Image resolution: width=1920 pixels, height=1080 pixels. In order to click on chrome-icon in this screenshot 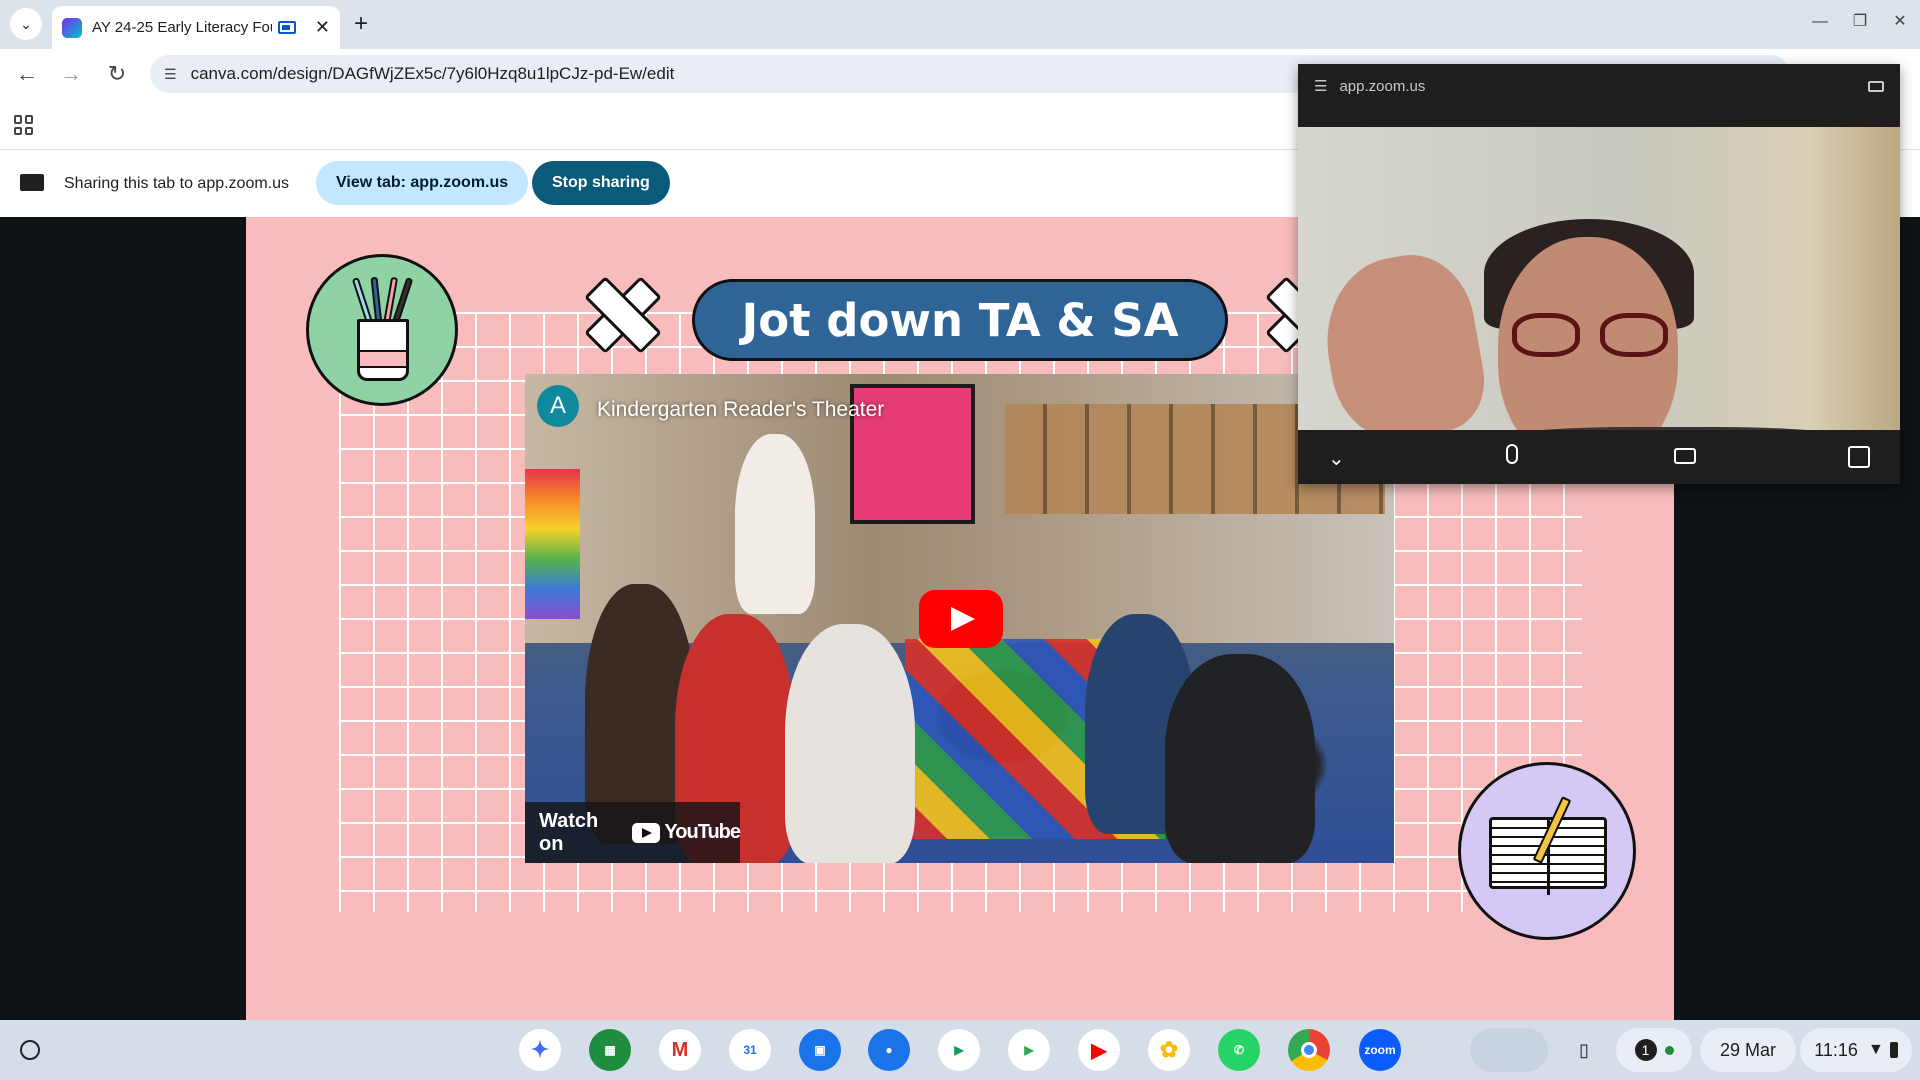, I will do `click(1309, 1050)`.